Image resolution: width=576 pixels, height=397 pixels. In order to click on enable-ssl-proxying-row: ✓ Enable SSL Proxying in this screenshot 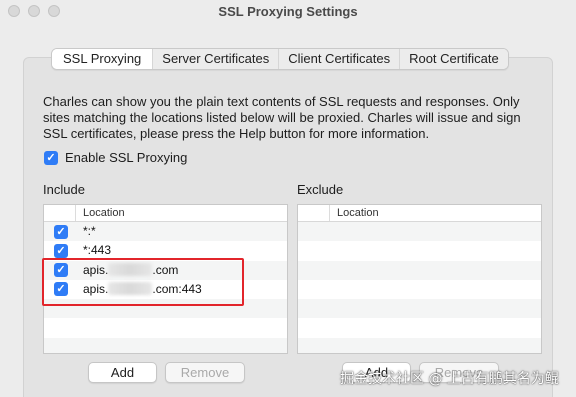, I will do `click(115, 157)`.